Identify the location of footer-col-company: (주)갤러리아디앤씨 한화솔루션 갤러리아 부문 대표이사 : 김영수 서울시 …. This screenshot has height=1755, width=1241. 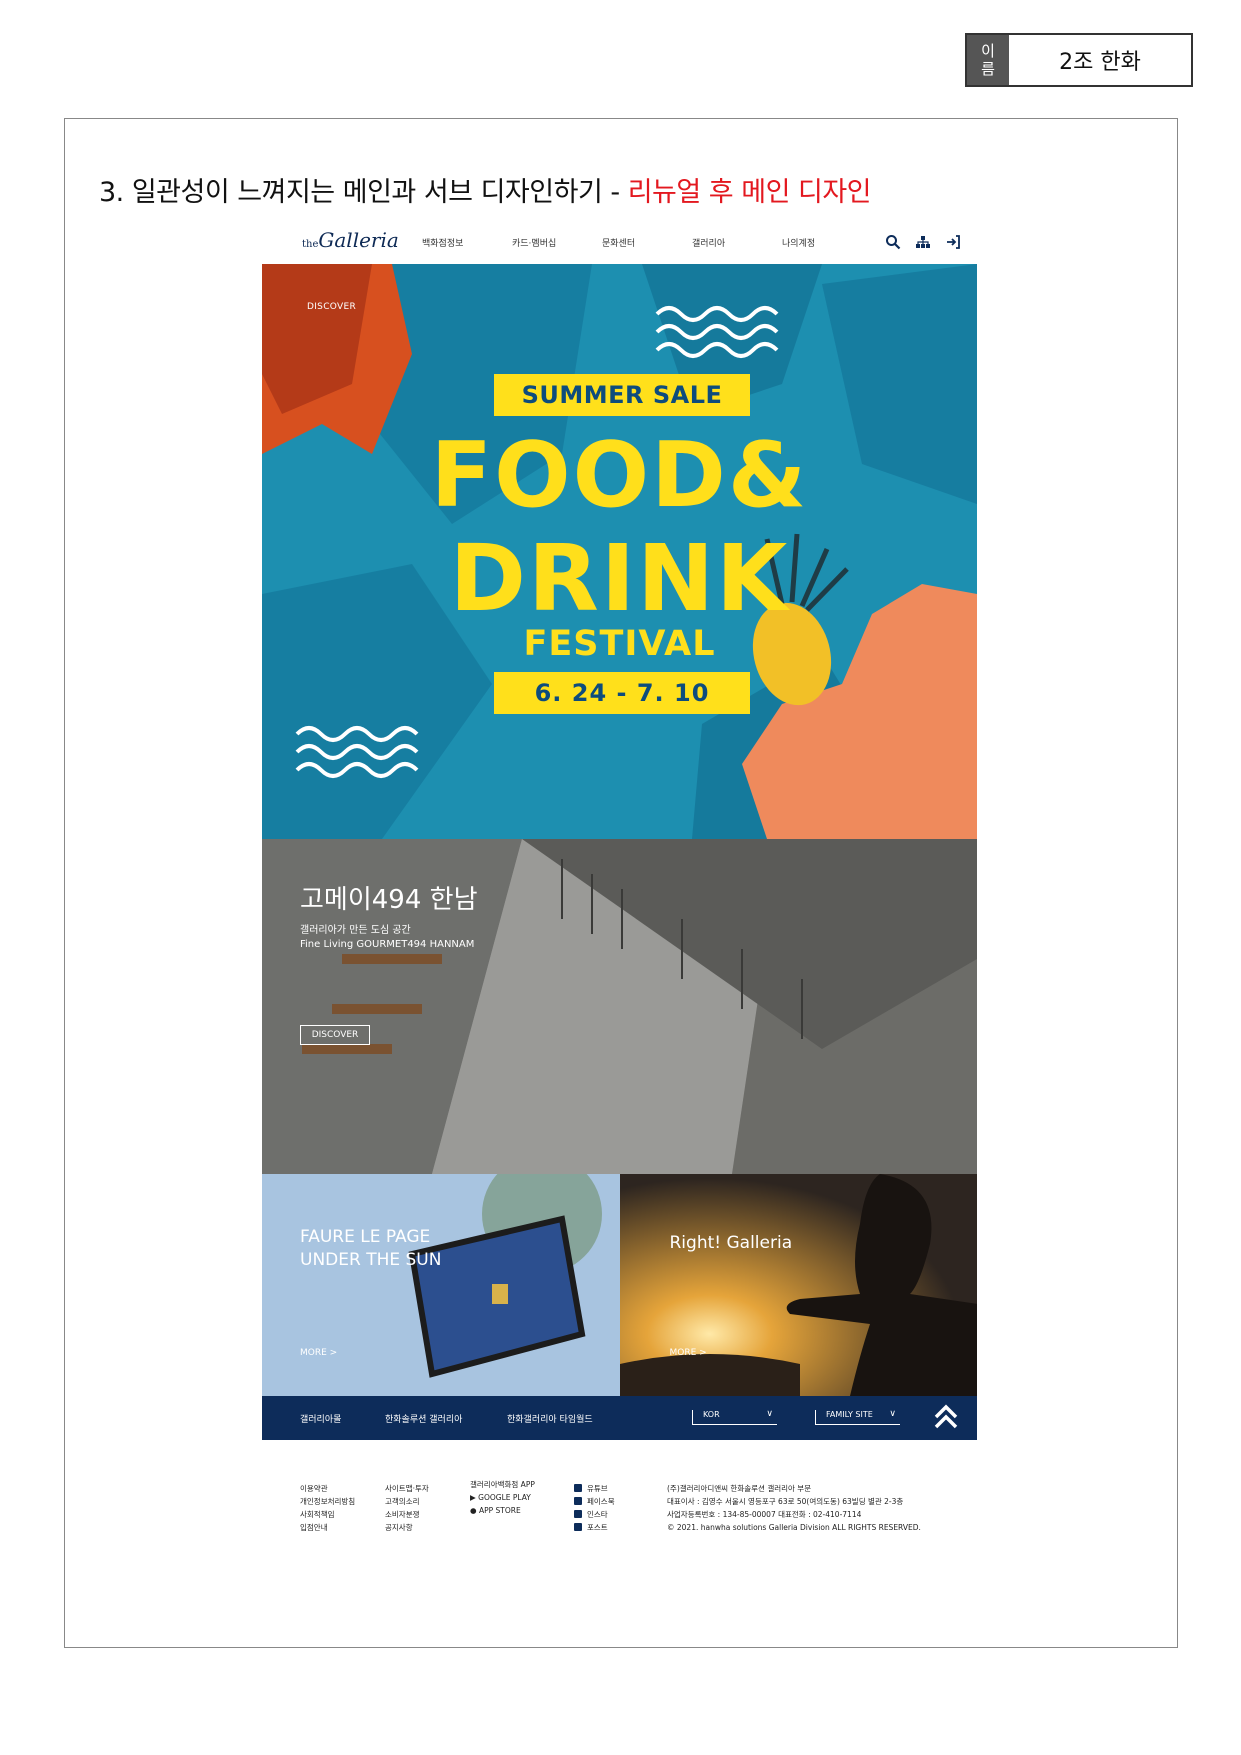
(794, 1508).